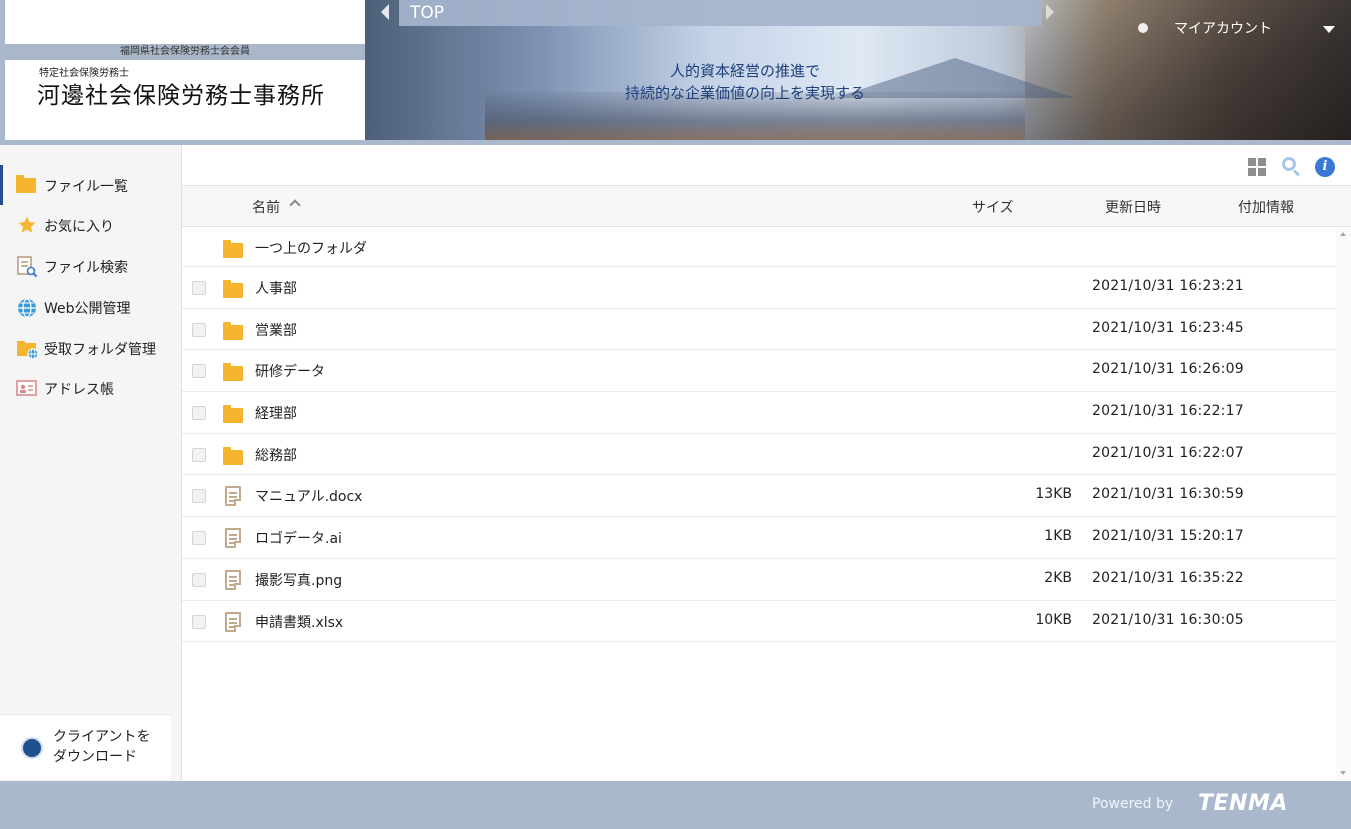  Describe the element at coordinates (1168, 536) in the screenshot. I see `file-date: 2021/10/31 15:20:17` at that location.